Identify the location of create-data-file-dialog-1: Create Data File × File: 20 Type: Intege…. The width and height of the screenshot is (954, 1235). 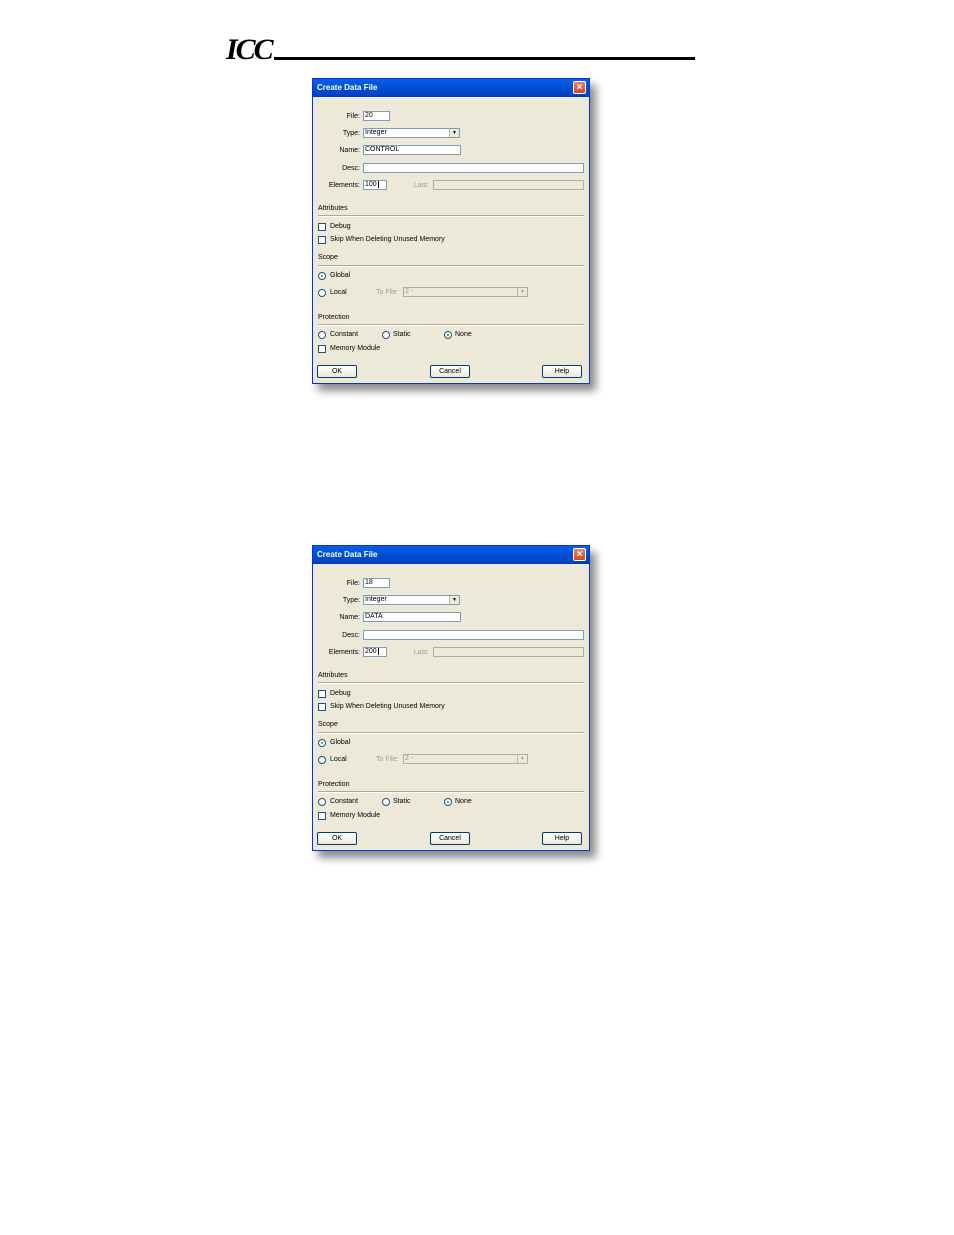
(451, 231).